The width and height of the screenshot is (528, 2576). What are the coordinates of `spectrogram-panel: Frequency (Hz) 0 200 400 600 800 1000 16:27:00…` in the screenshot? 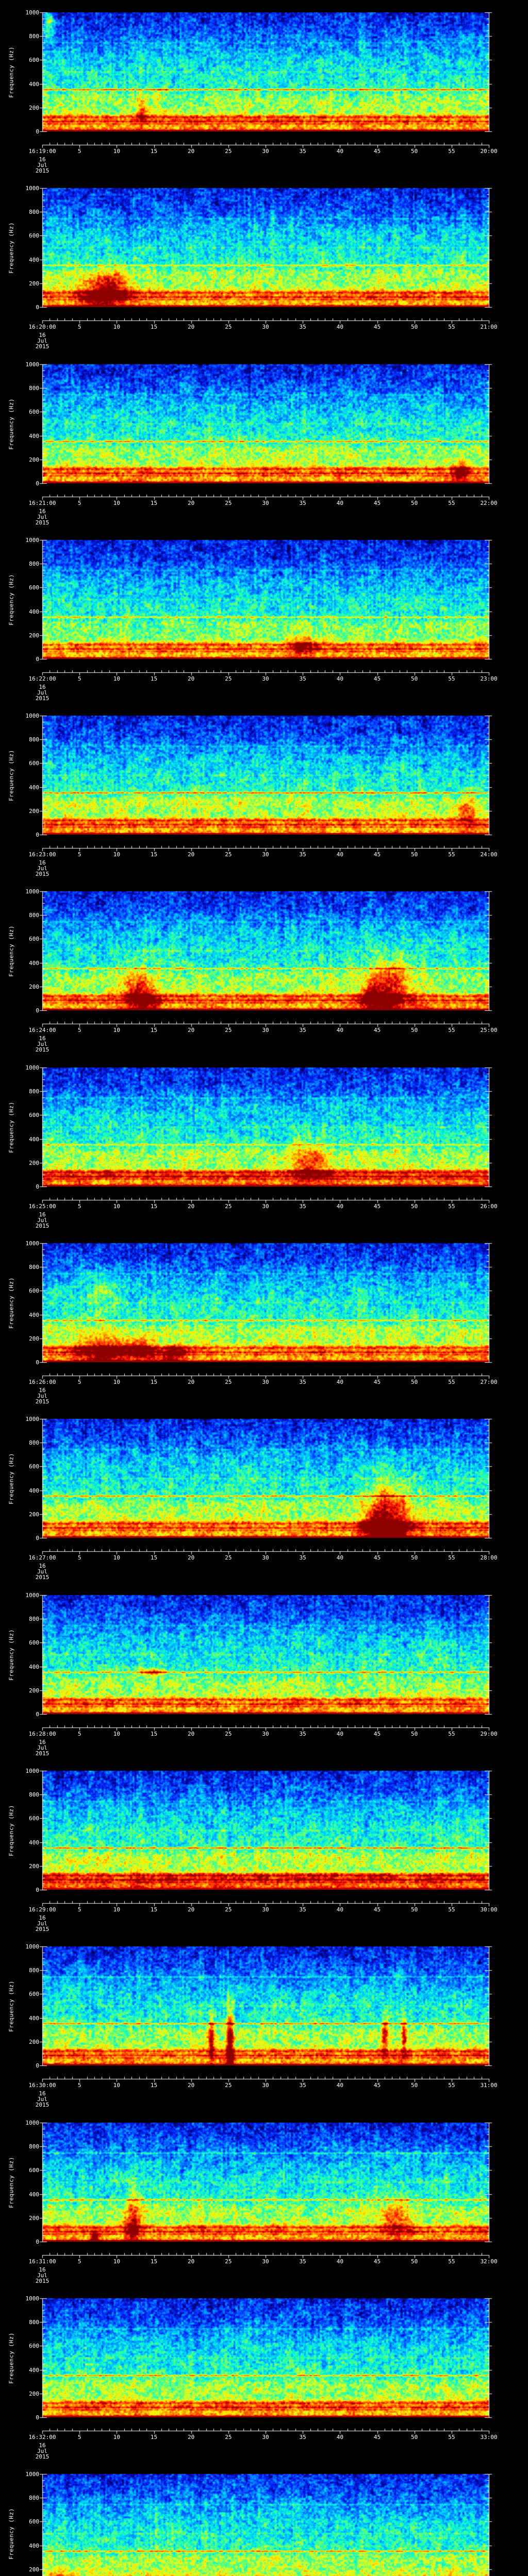 It's located at (264, 1494).